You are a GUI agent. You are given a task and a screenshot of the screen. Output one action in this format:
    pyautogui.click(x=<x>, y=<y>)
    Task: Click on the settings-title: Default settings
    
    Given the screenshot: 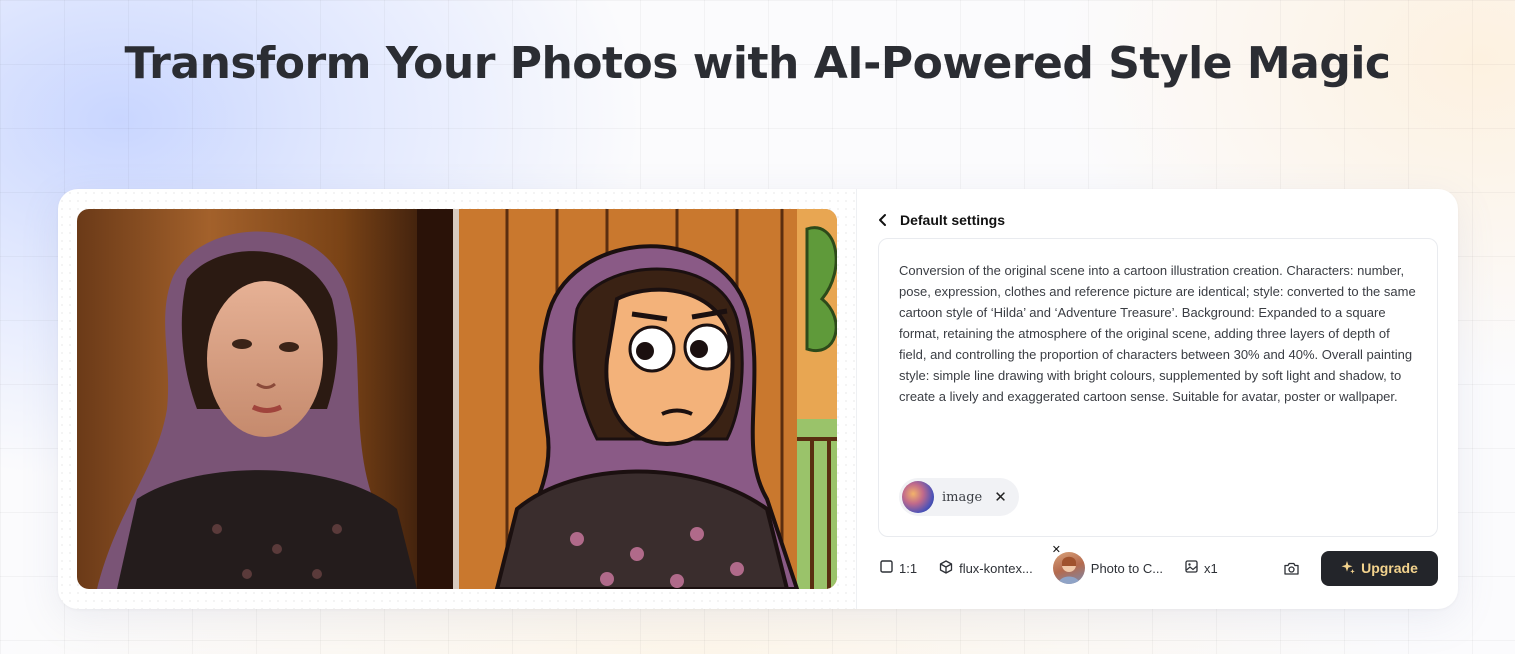 What is the action you would take?
    pyautogui.click(x=953, y=220)
    